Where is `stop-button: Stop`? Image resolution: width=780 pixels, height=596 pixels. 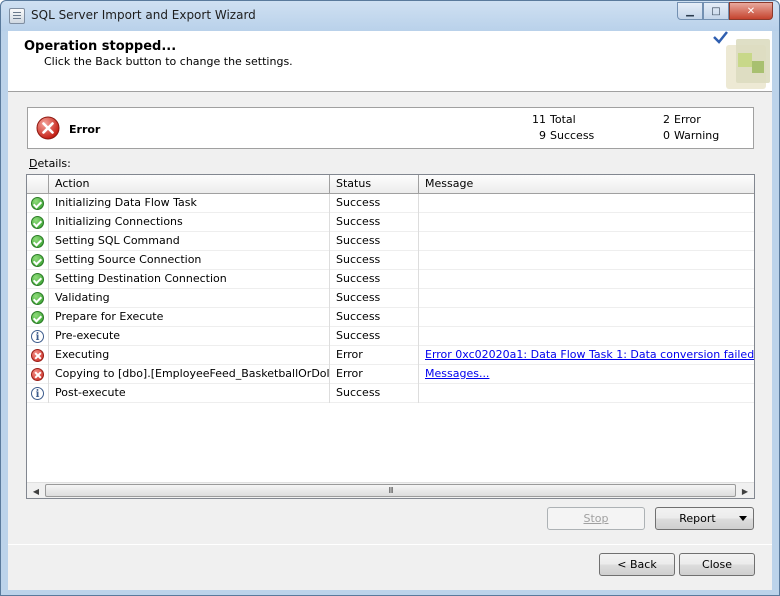
stop-button: Stop is located at coordinates (596, 518).